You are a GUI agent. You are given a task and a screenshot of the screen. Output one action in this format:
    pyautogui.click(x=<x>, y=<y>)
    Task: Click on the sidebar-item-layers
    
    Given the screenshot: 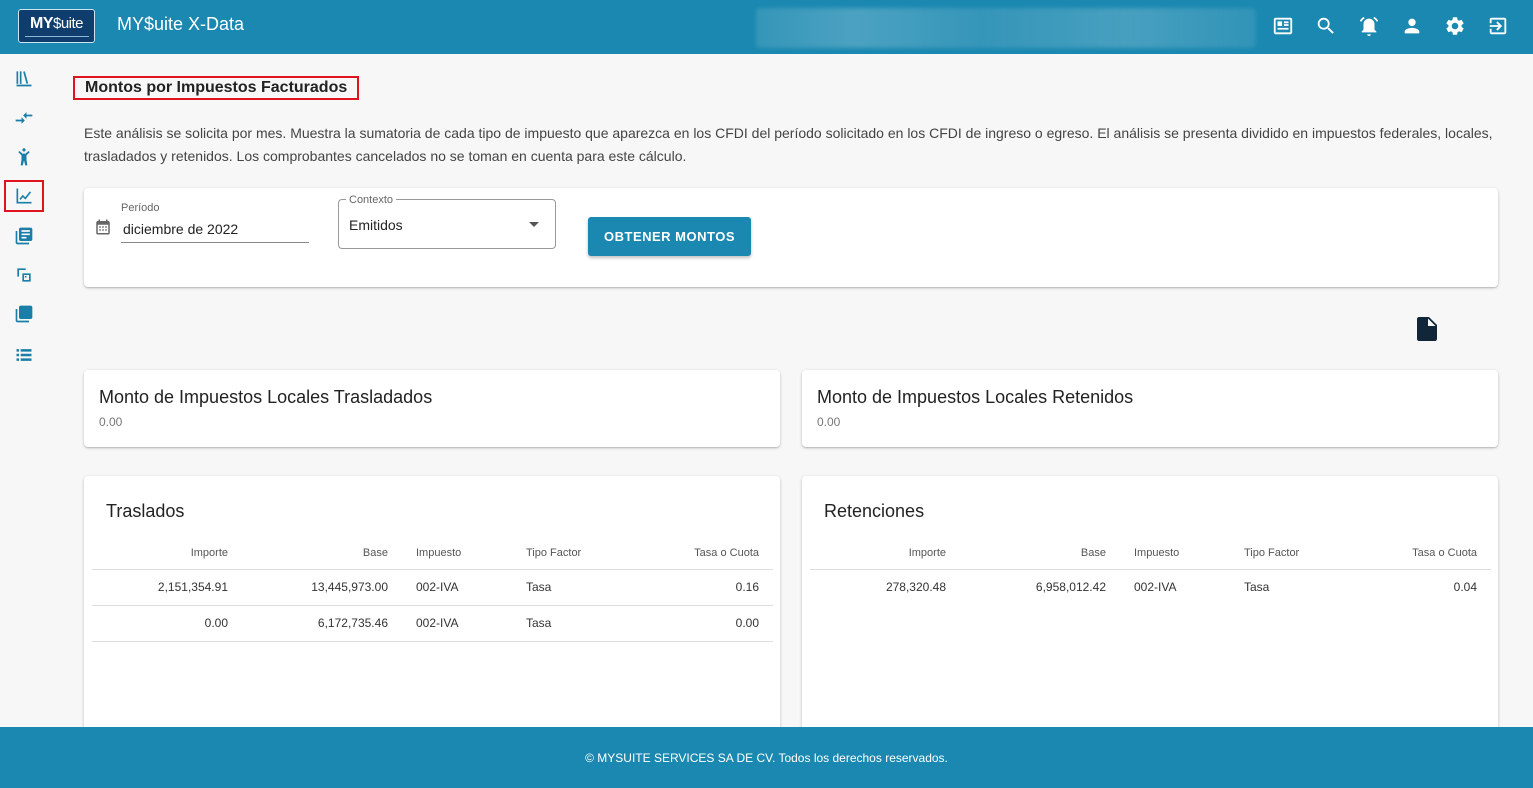 What is the action you would take?
    pyautogui.click(x=24, y=314)
    